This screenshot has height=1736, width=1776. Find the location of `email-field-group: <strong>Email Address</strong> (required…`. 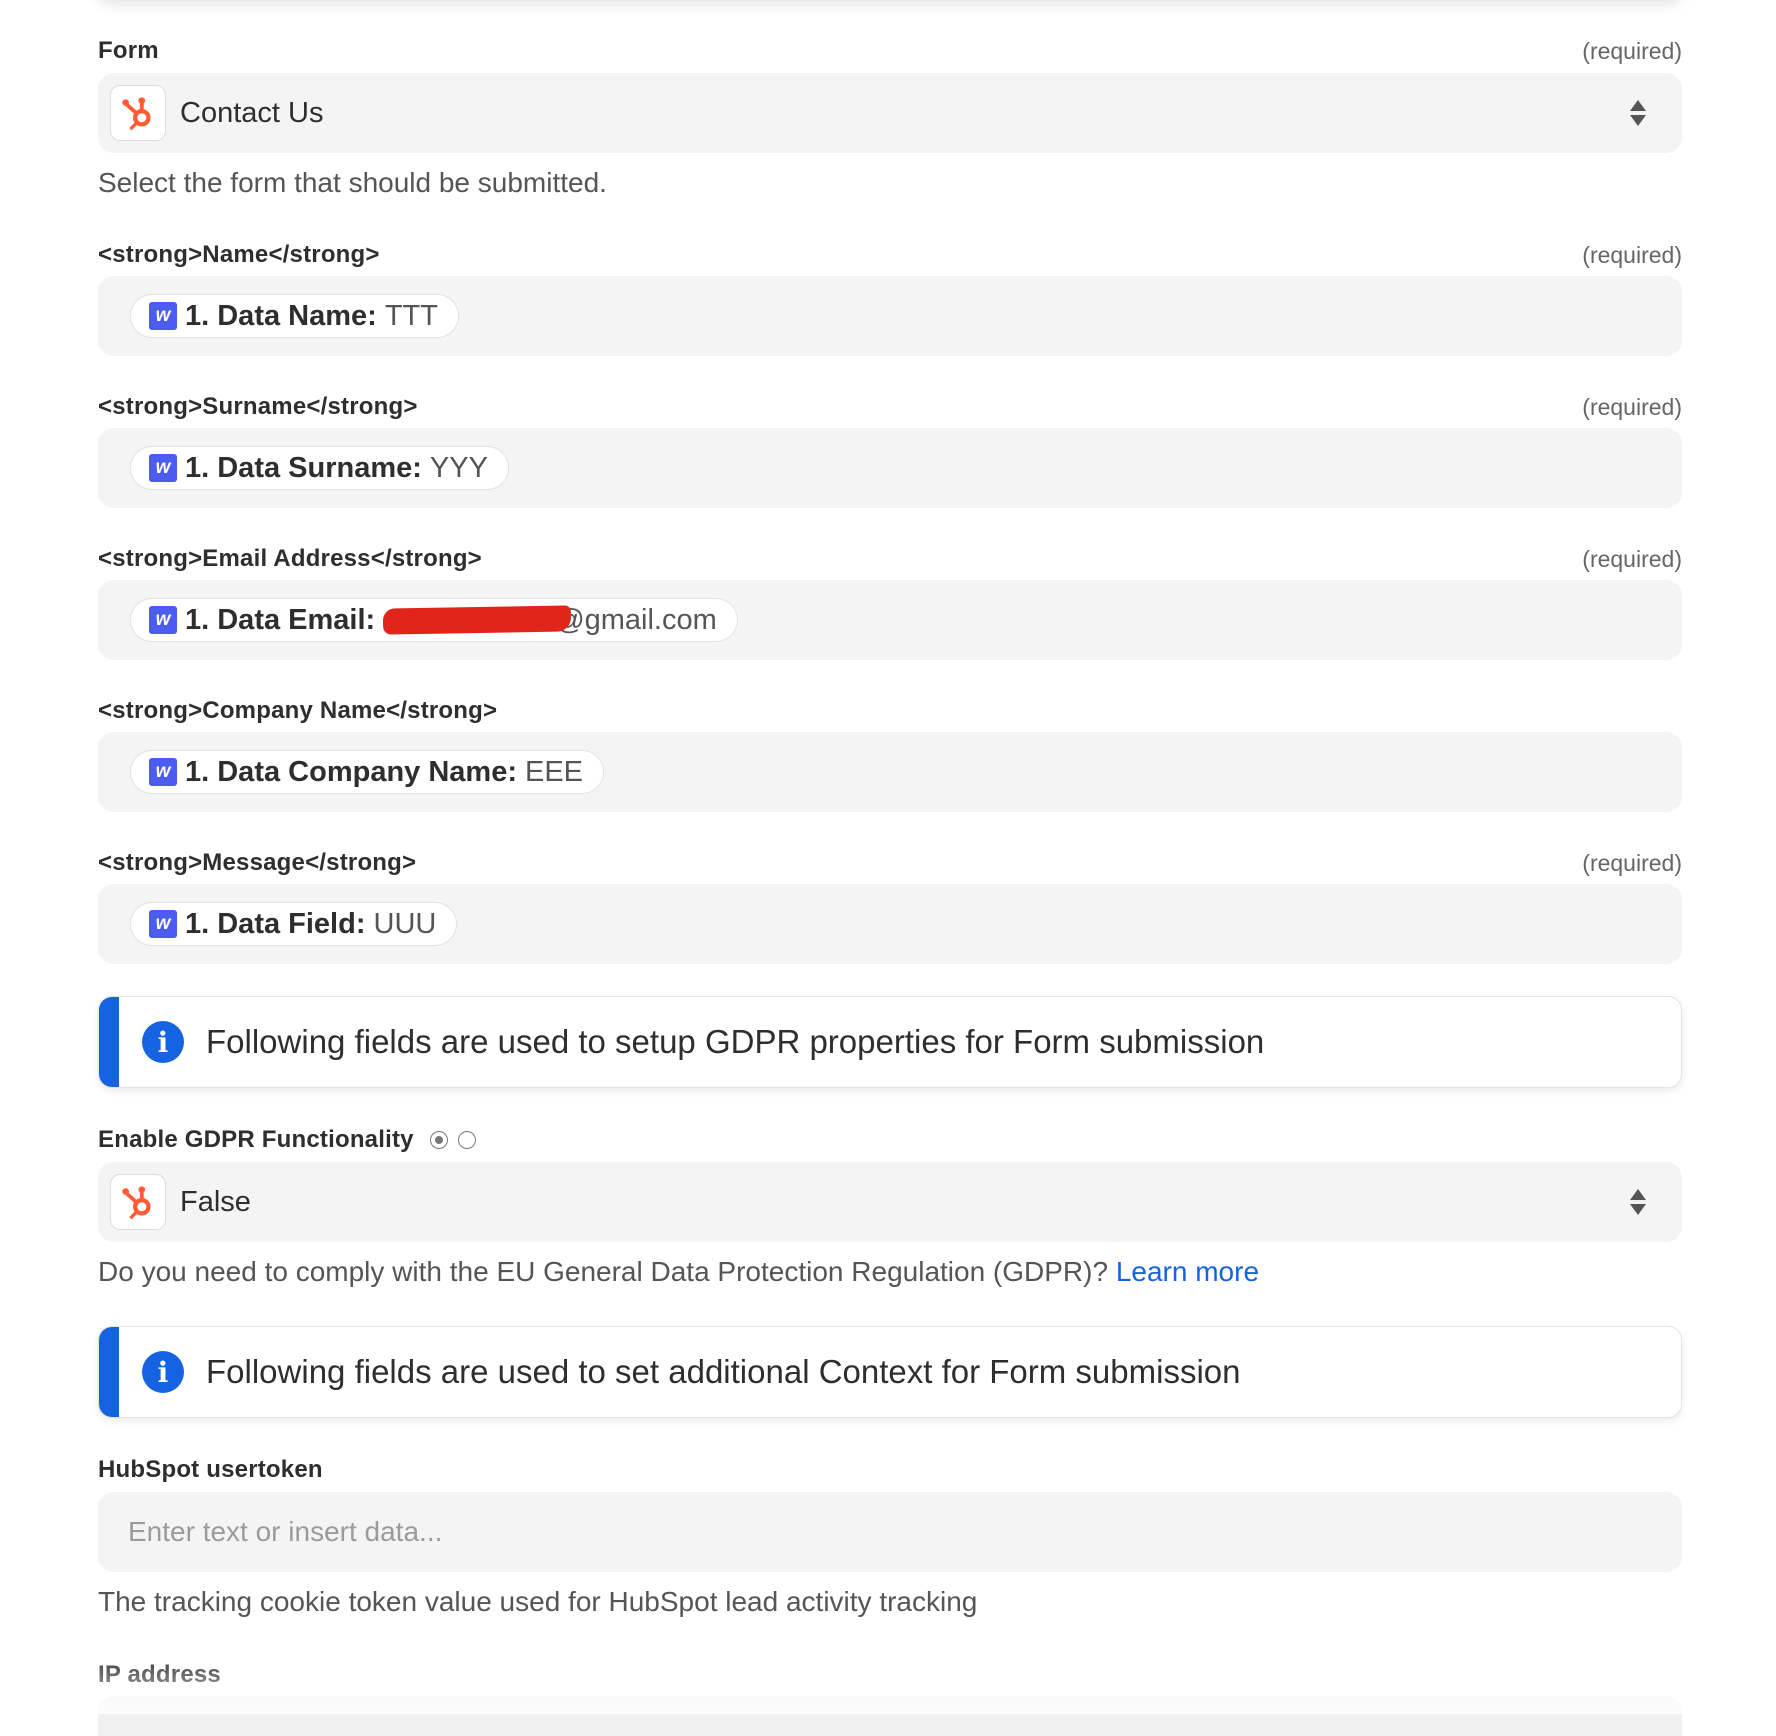

email-field-group: <strong>Email Address</strong> (required… is located at coordinates (890, 599).